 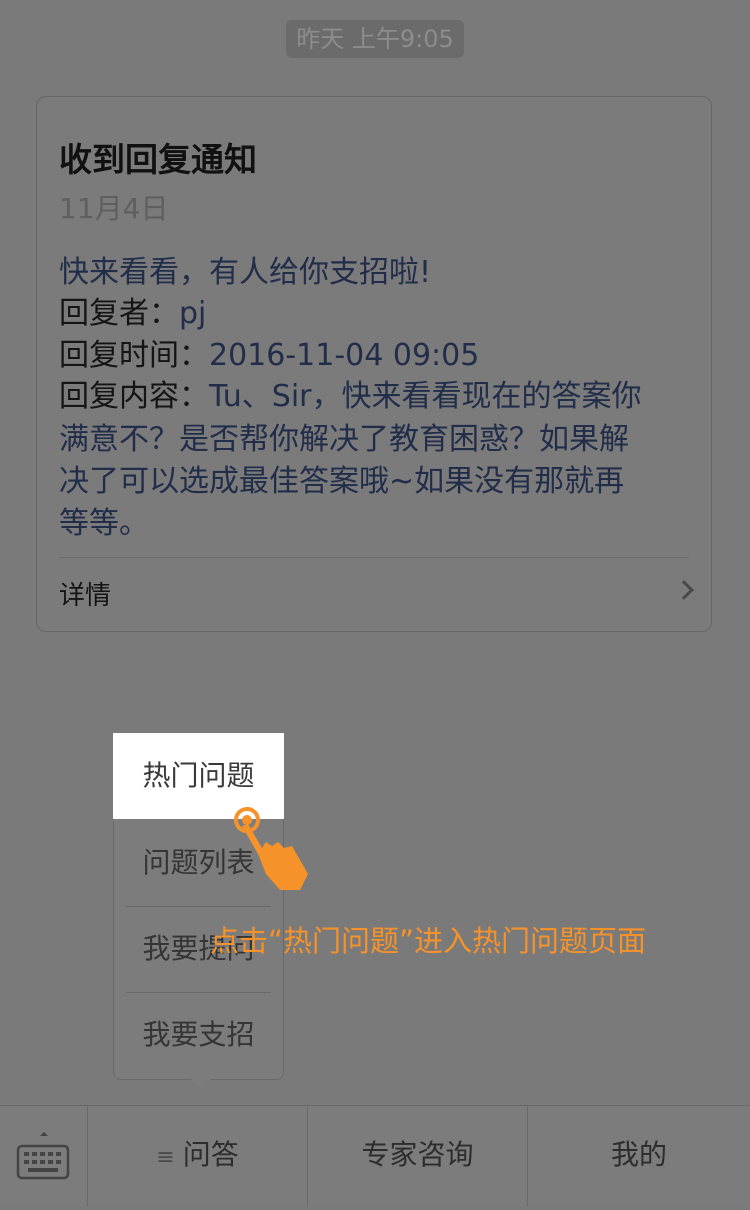 I want to click on replier-label: 回复者：, so click(x=119, y=313).